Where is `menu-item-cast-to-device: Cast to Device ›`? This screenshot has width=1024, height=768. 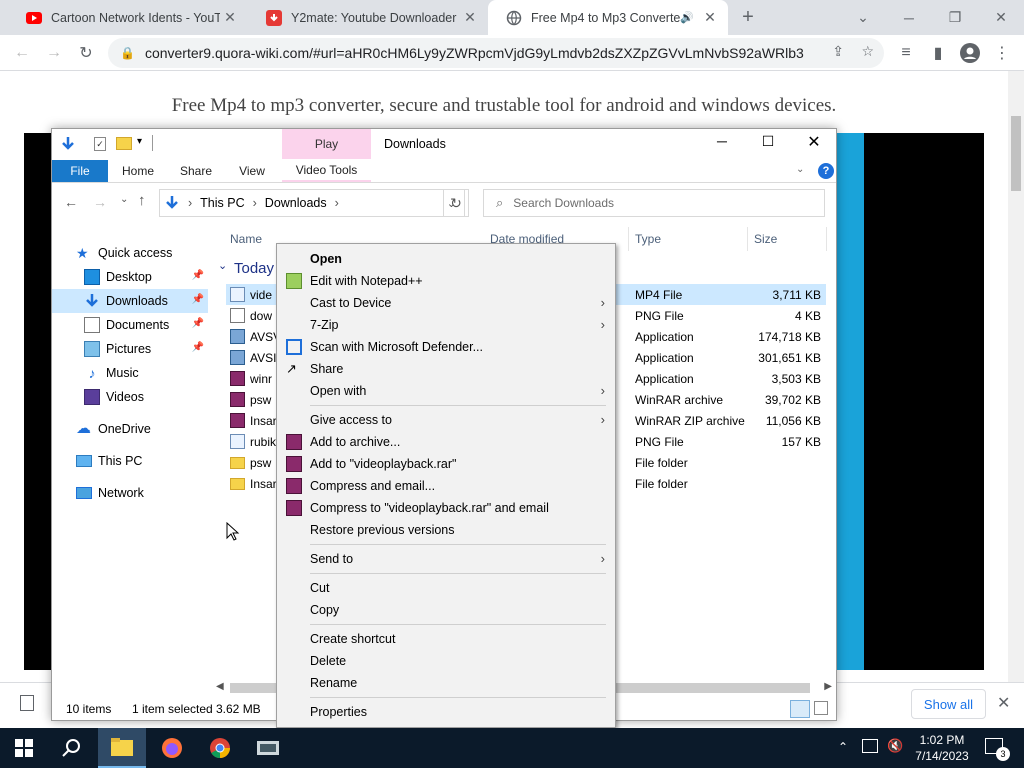 menu-item-cast-to-device: Cast to Device › is located at coordinates (446, 303).